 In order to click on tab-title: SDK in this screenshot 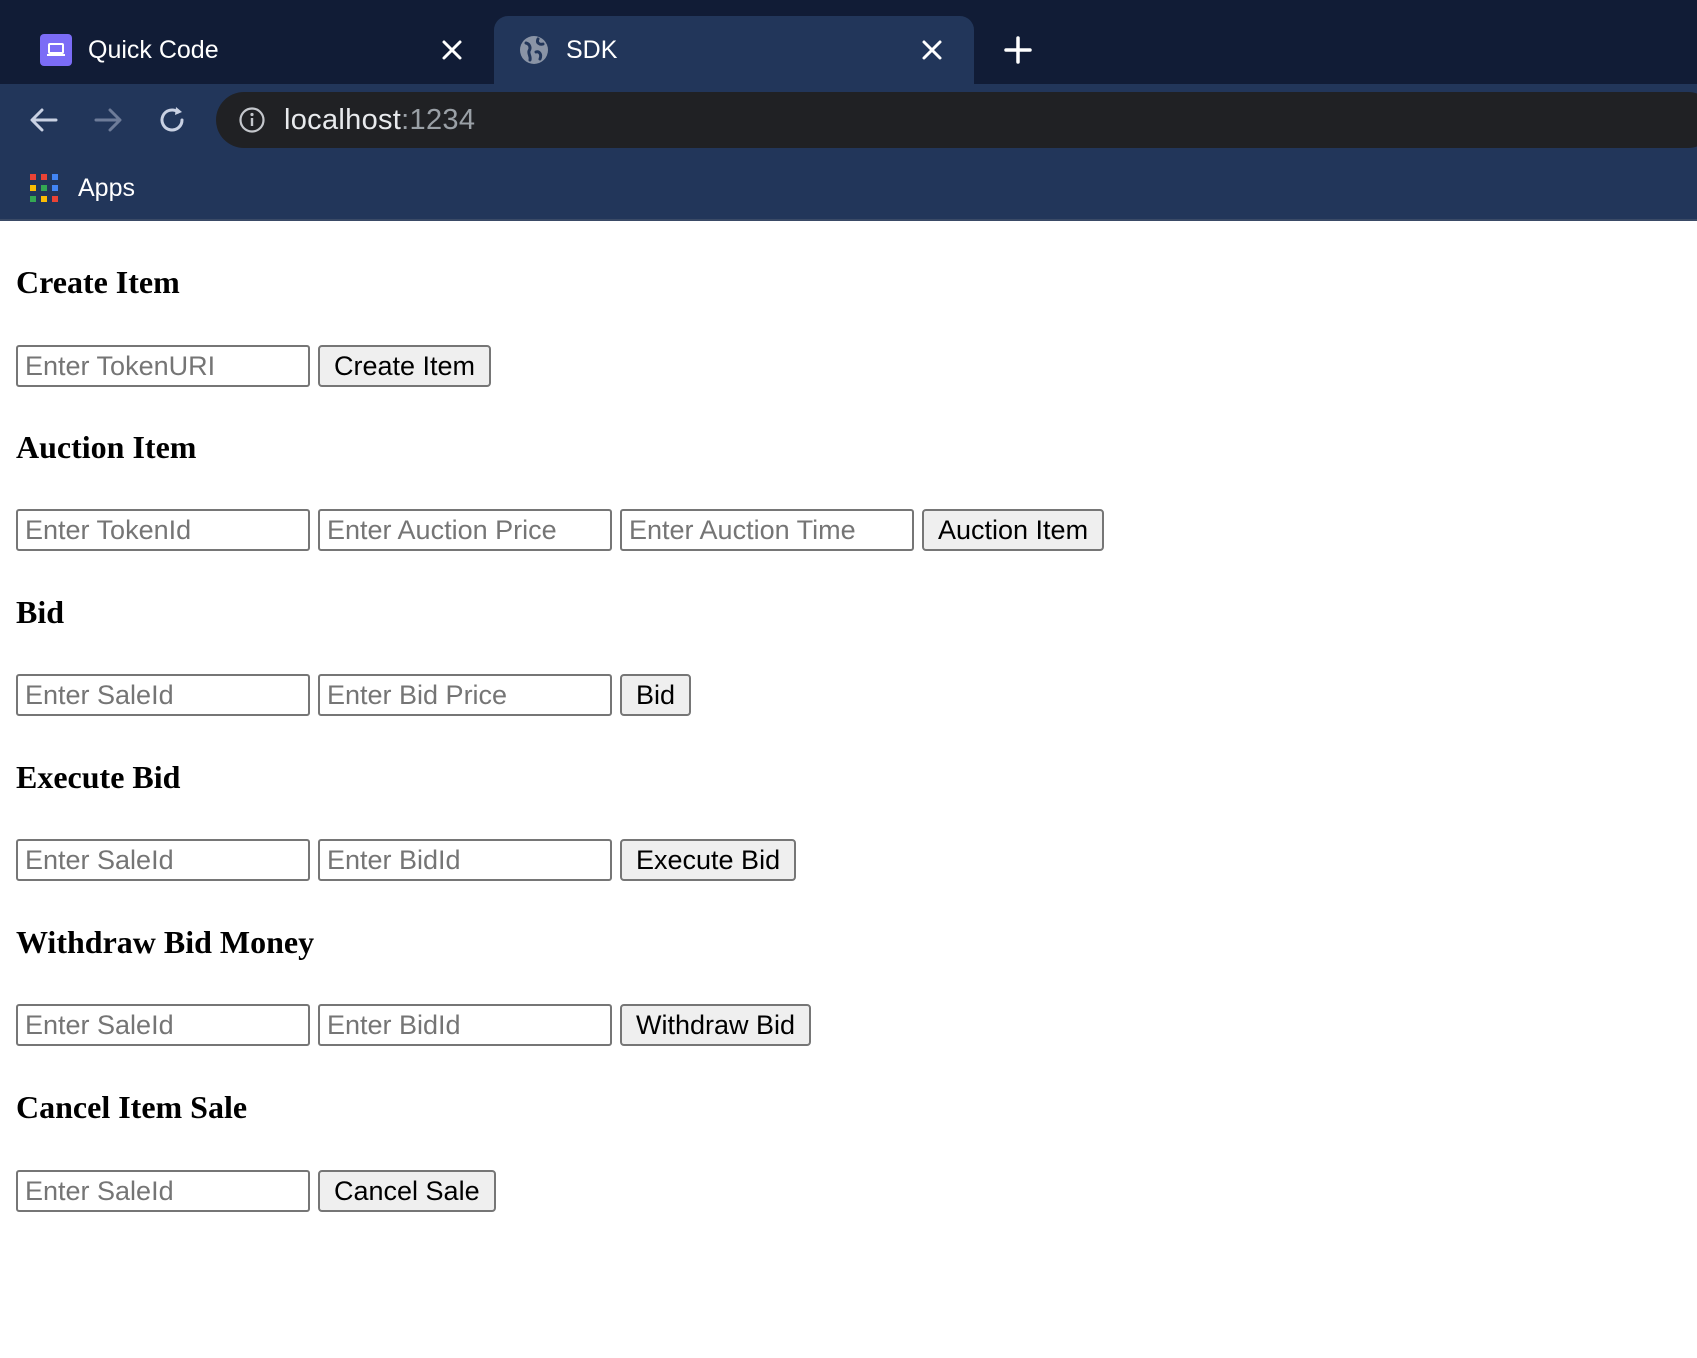, I will do `click(592, 50)`.